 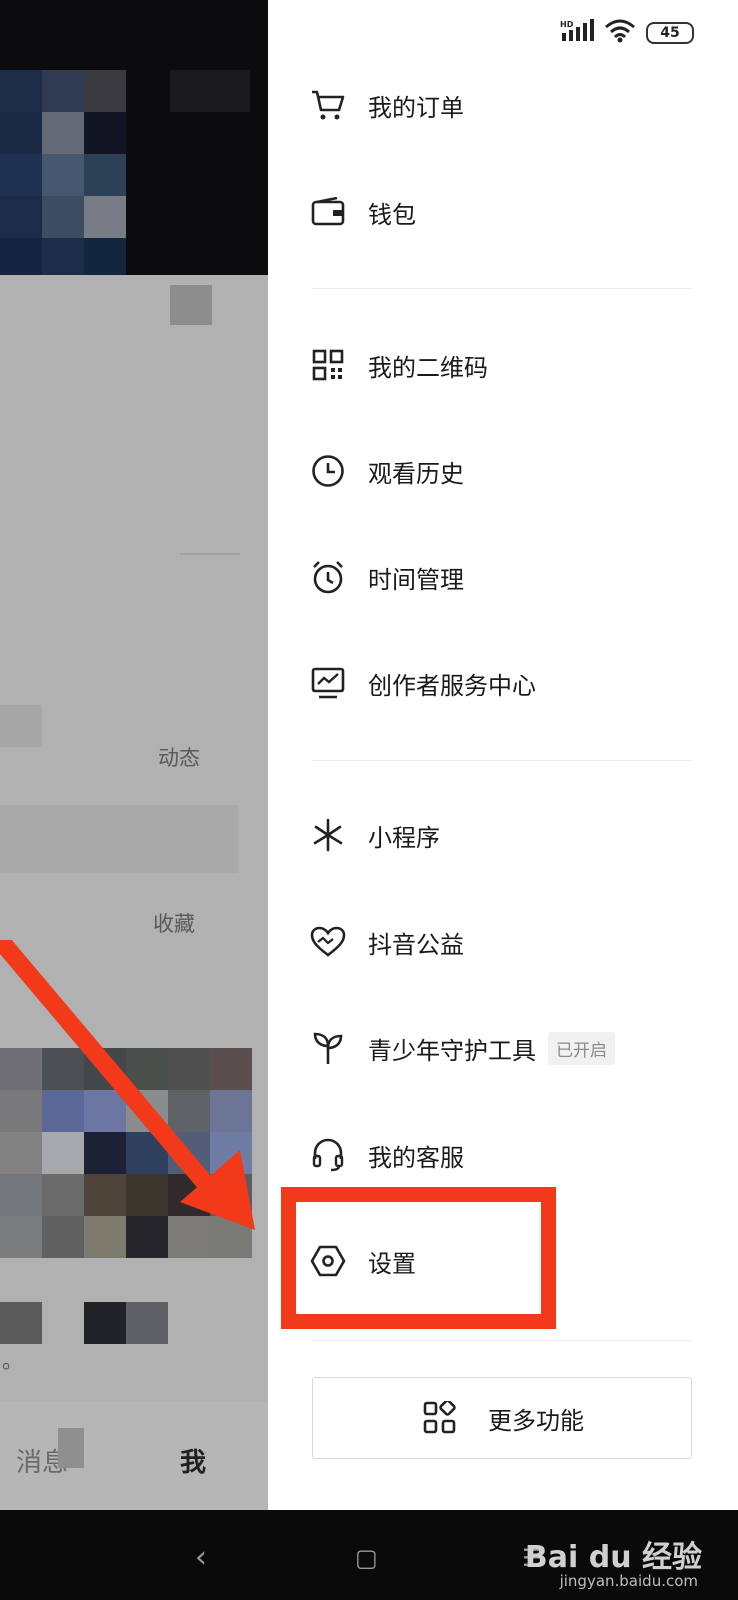 What do you see at coordinates (428, 367) in the screenshot?
I see `menu-item-label: 我的二维码` at bounding box center [428, 367].